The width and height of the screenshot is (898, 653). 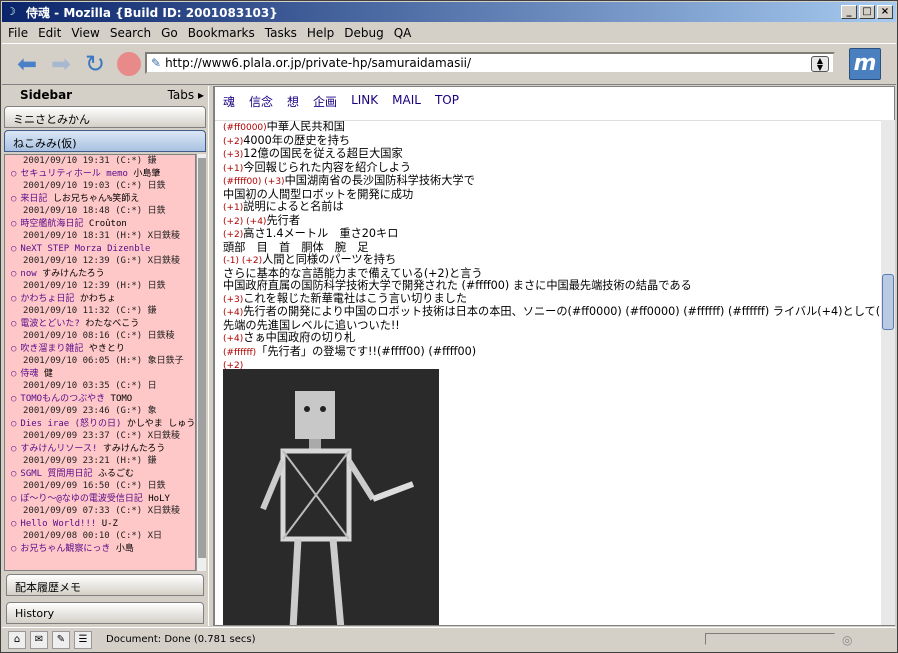 What do you see at coordinates (548, 221) in the screenshot?
I see `page-text-line: (+2) (+4)先行者` at bounding box center [548, 221].